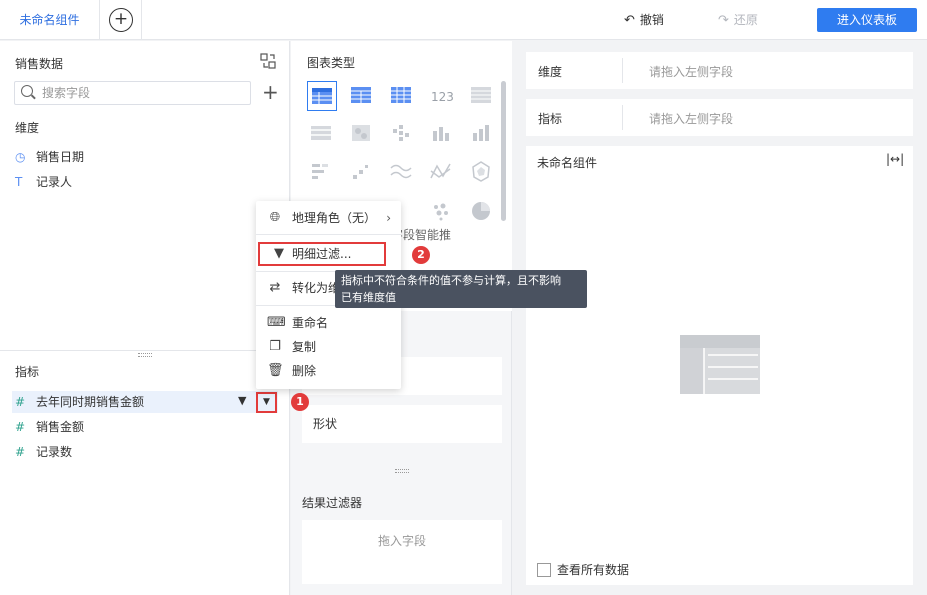 The image size is (927, 595). Describe the element at coordinates (402, 552) in the screenshot. I see `result-filter-drop-zone: 拖入字段` at that location.